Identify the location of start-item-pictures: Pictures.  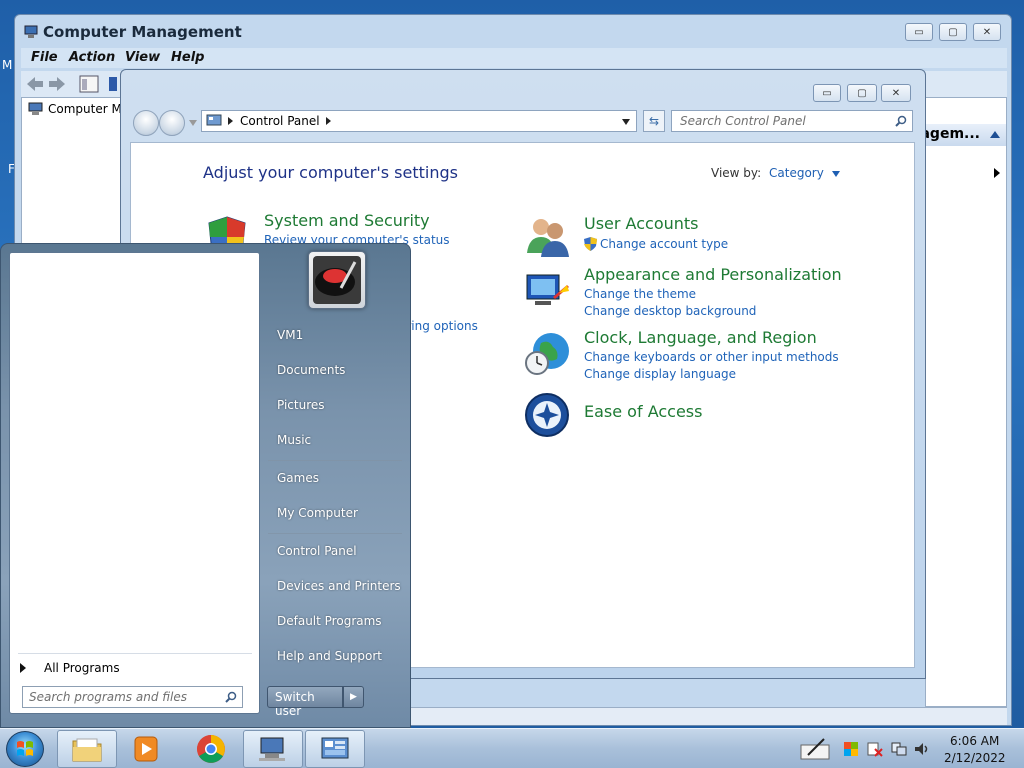
(301, 405).